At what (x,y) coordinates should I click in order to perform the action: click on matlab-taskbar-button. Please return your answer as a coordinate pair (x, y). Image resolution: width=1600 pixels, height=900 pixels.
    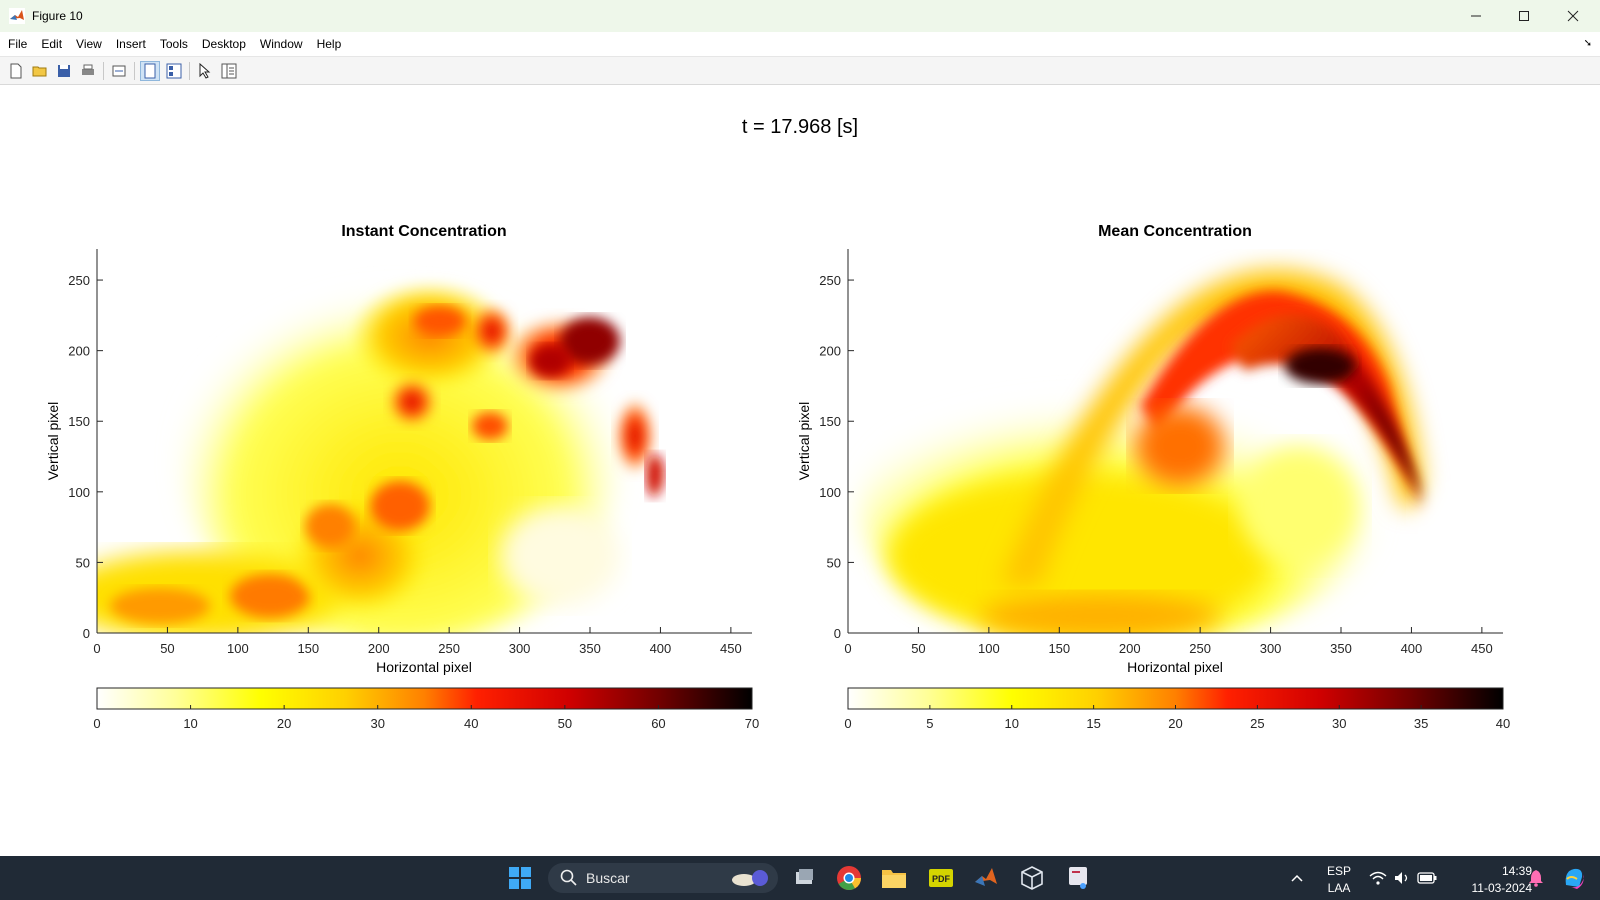
    Looking at the image, I should click on (986, 878).